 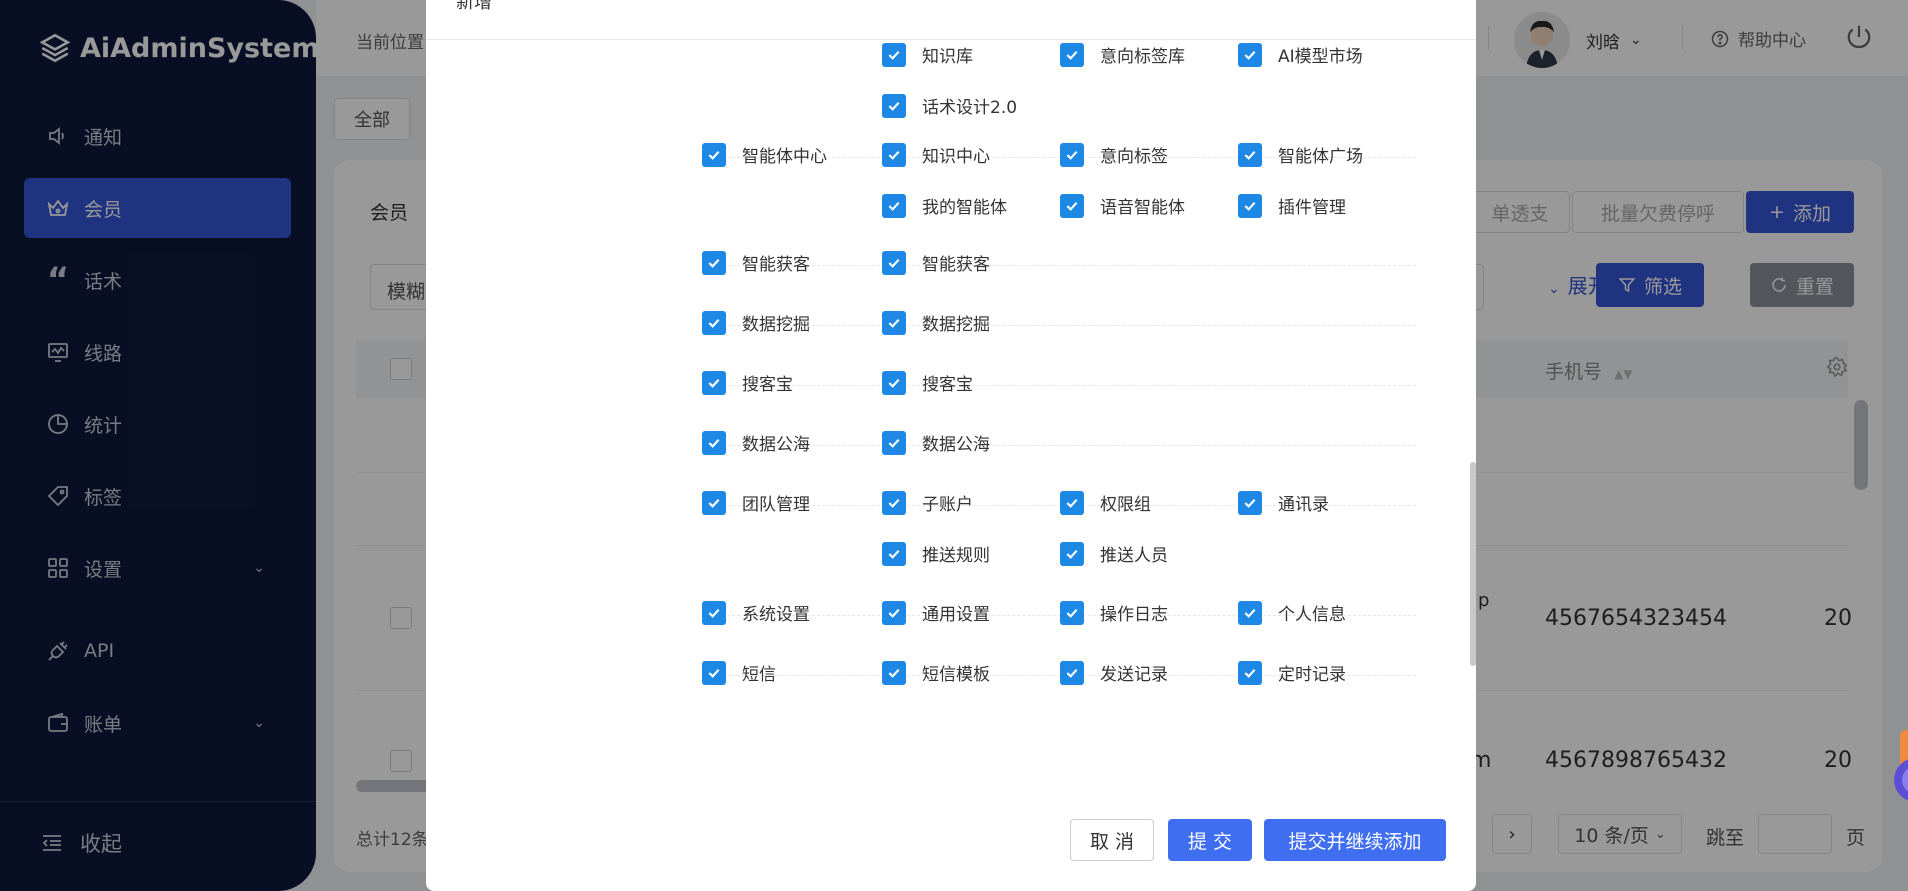 I want to click on cancel-button: 取 消, so click(x=1112, y=840).